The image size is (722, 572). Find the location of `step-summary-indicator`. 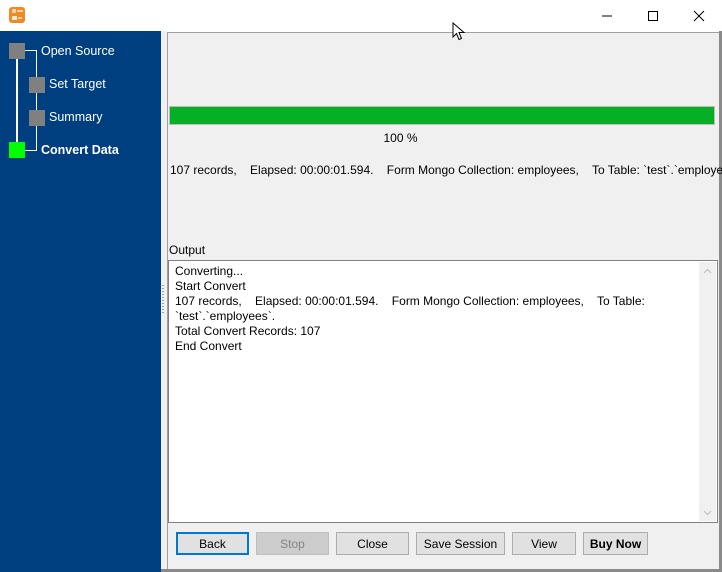

step-summary-indicator is located at coordinates (37, 118).